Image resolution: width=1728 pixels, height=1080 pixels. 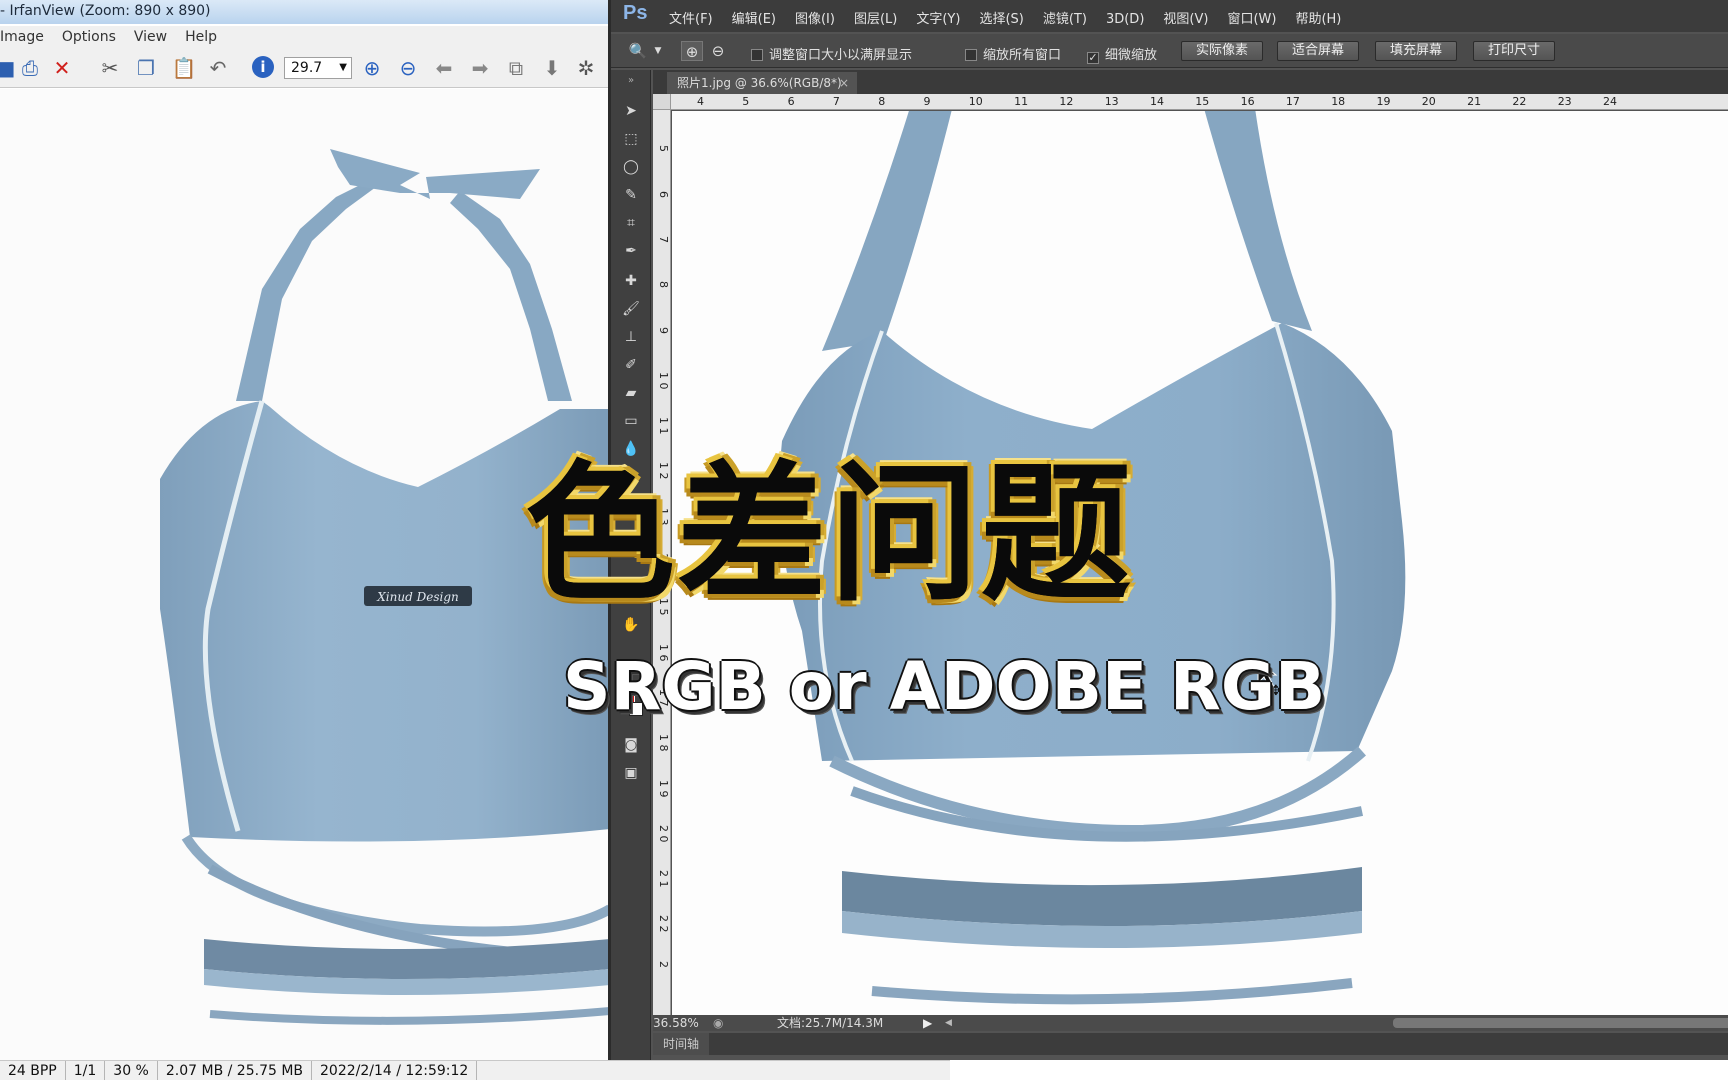 I want to click on ruler-tick-label: 11, so click(x=1021, y=101).